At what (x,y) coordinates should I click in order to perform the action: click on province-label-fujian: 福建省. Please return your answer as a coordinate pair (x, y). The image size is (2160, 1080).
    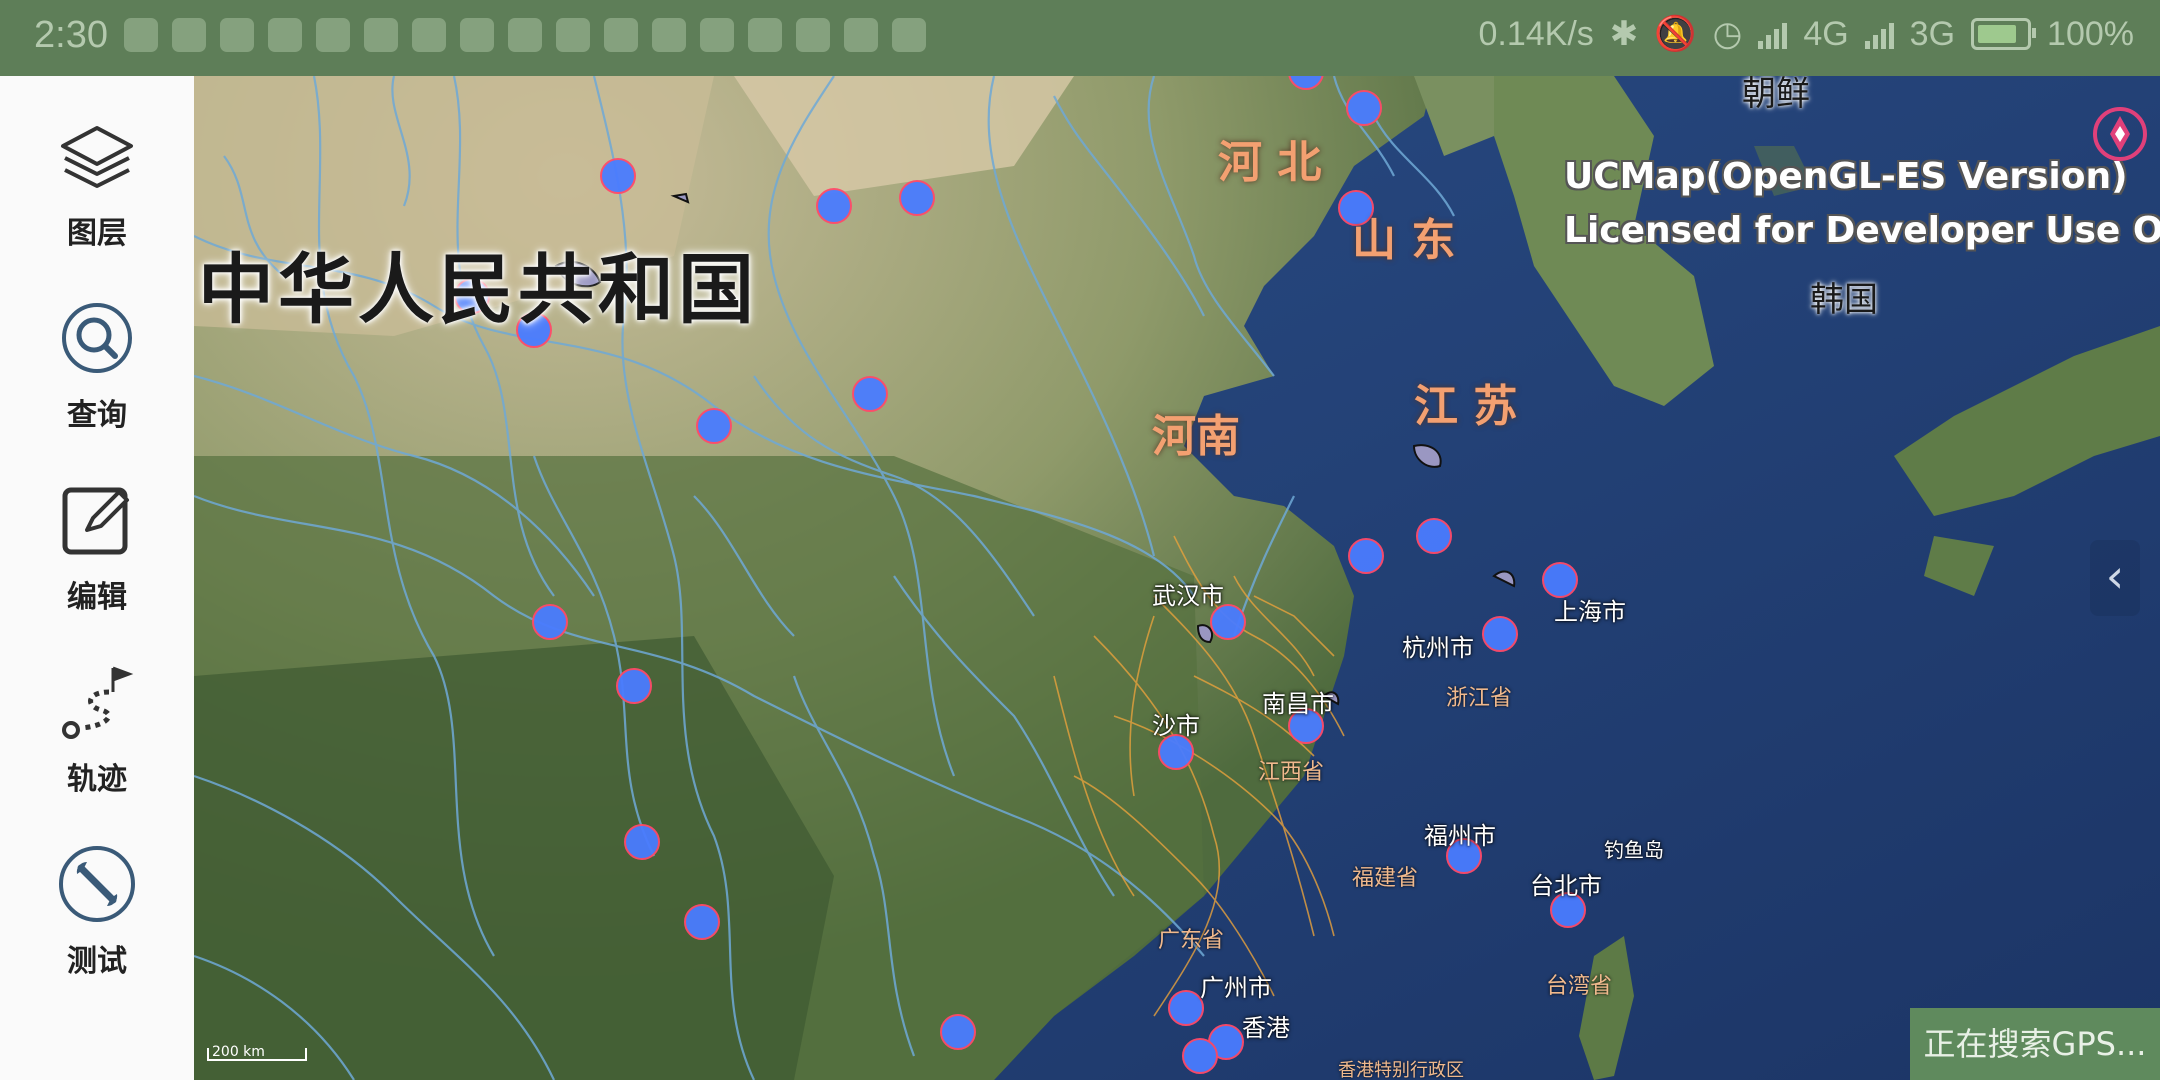
    Looking at the image, I should click on (1385, 878).